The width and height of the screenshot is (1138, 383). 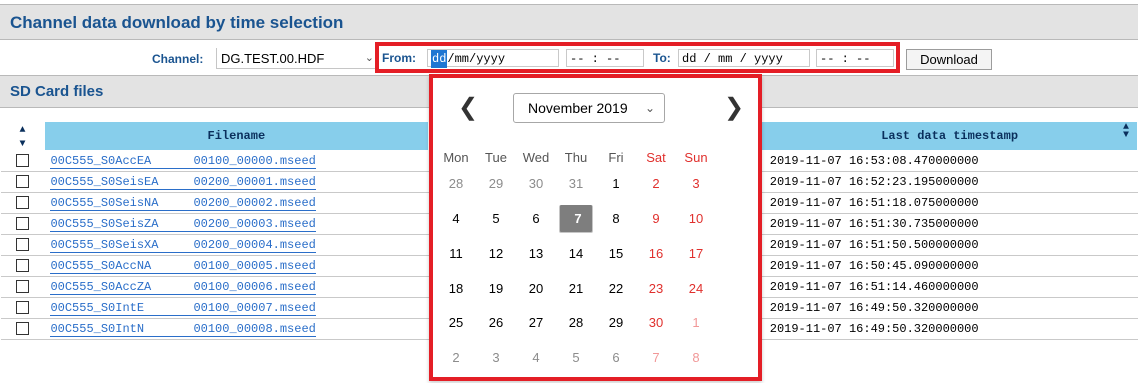 I want to click on filename-link-part1: 00C555_S0SeisZA, so click(x=122, y=224).